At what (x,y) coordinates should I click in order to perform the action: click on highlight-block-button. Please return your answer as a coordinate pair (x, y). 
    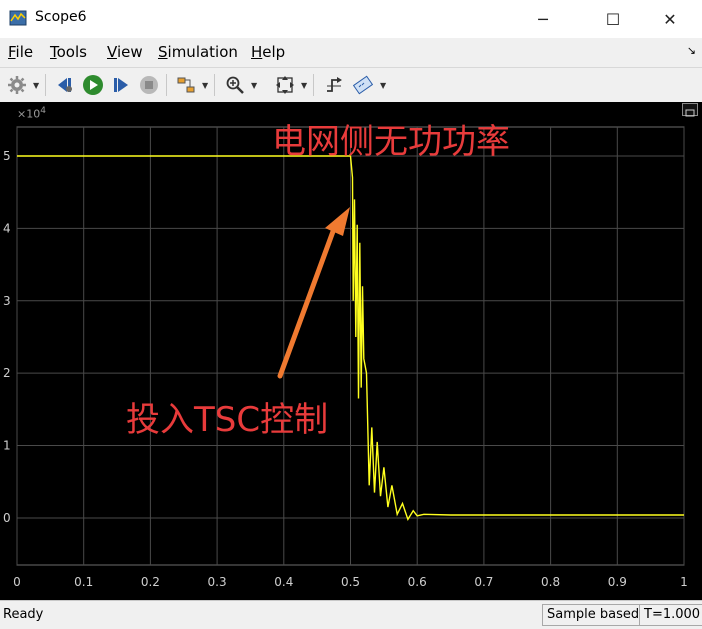
    Looking at the image, I should click on (186, 85).